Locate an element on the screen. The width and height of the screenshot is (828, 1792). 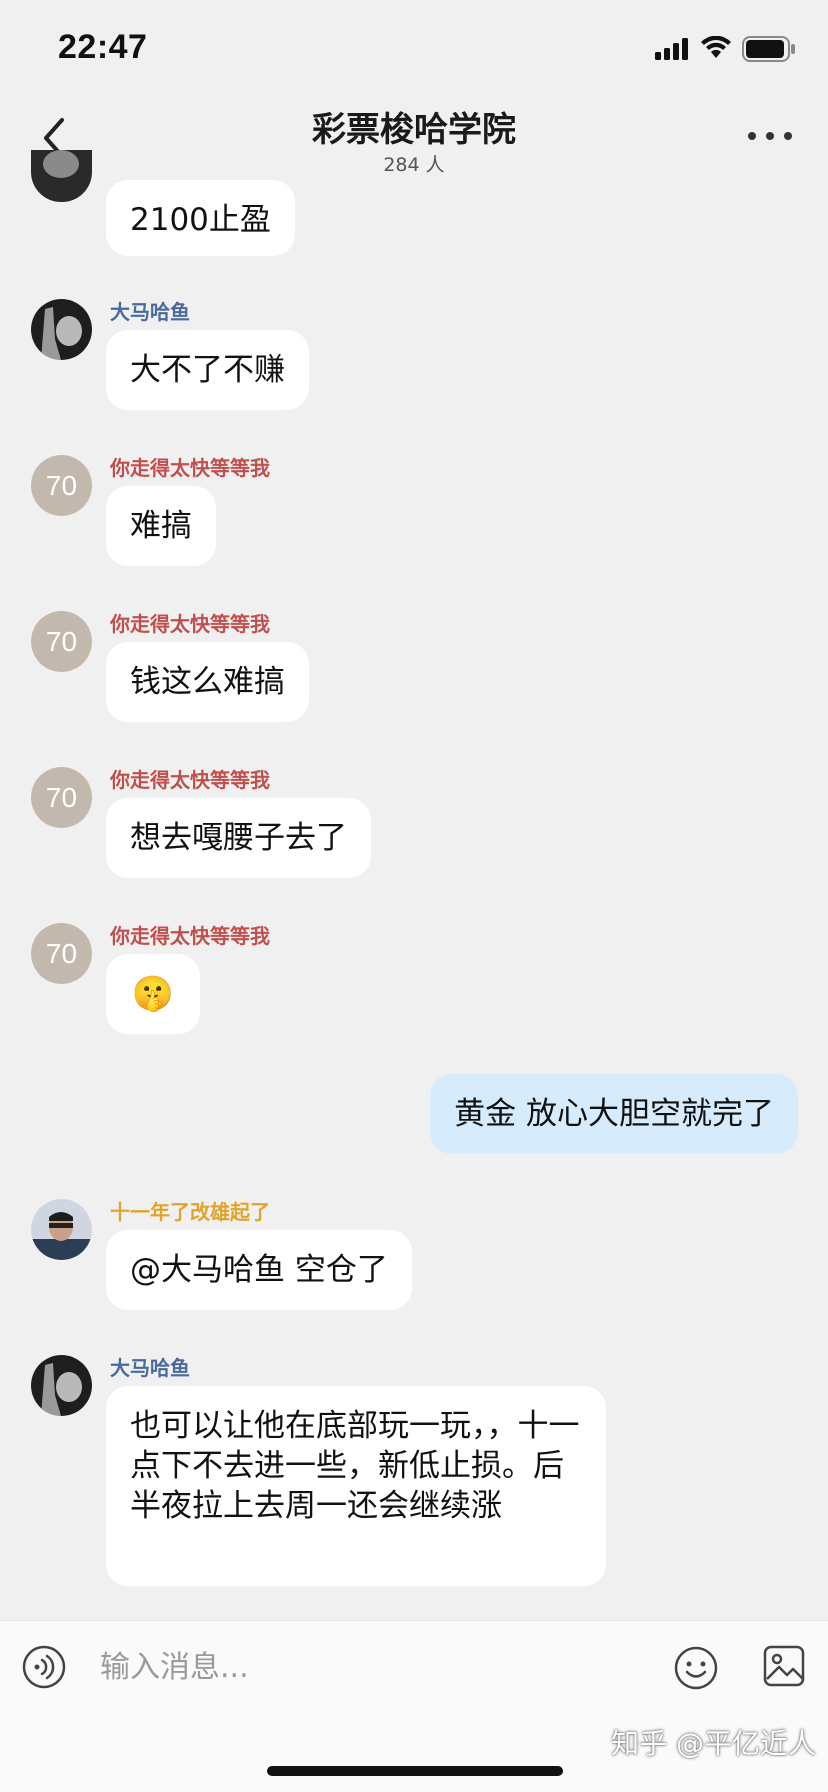
more-dots-icon is located at coordinates (770, 136).